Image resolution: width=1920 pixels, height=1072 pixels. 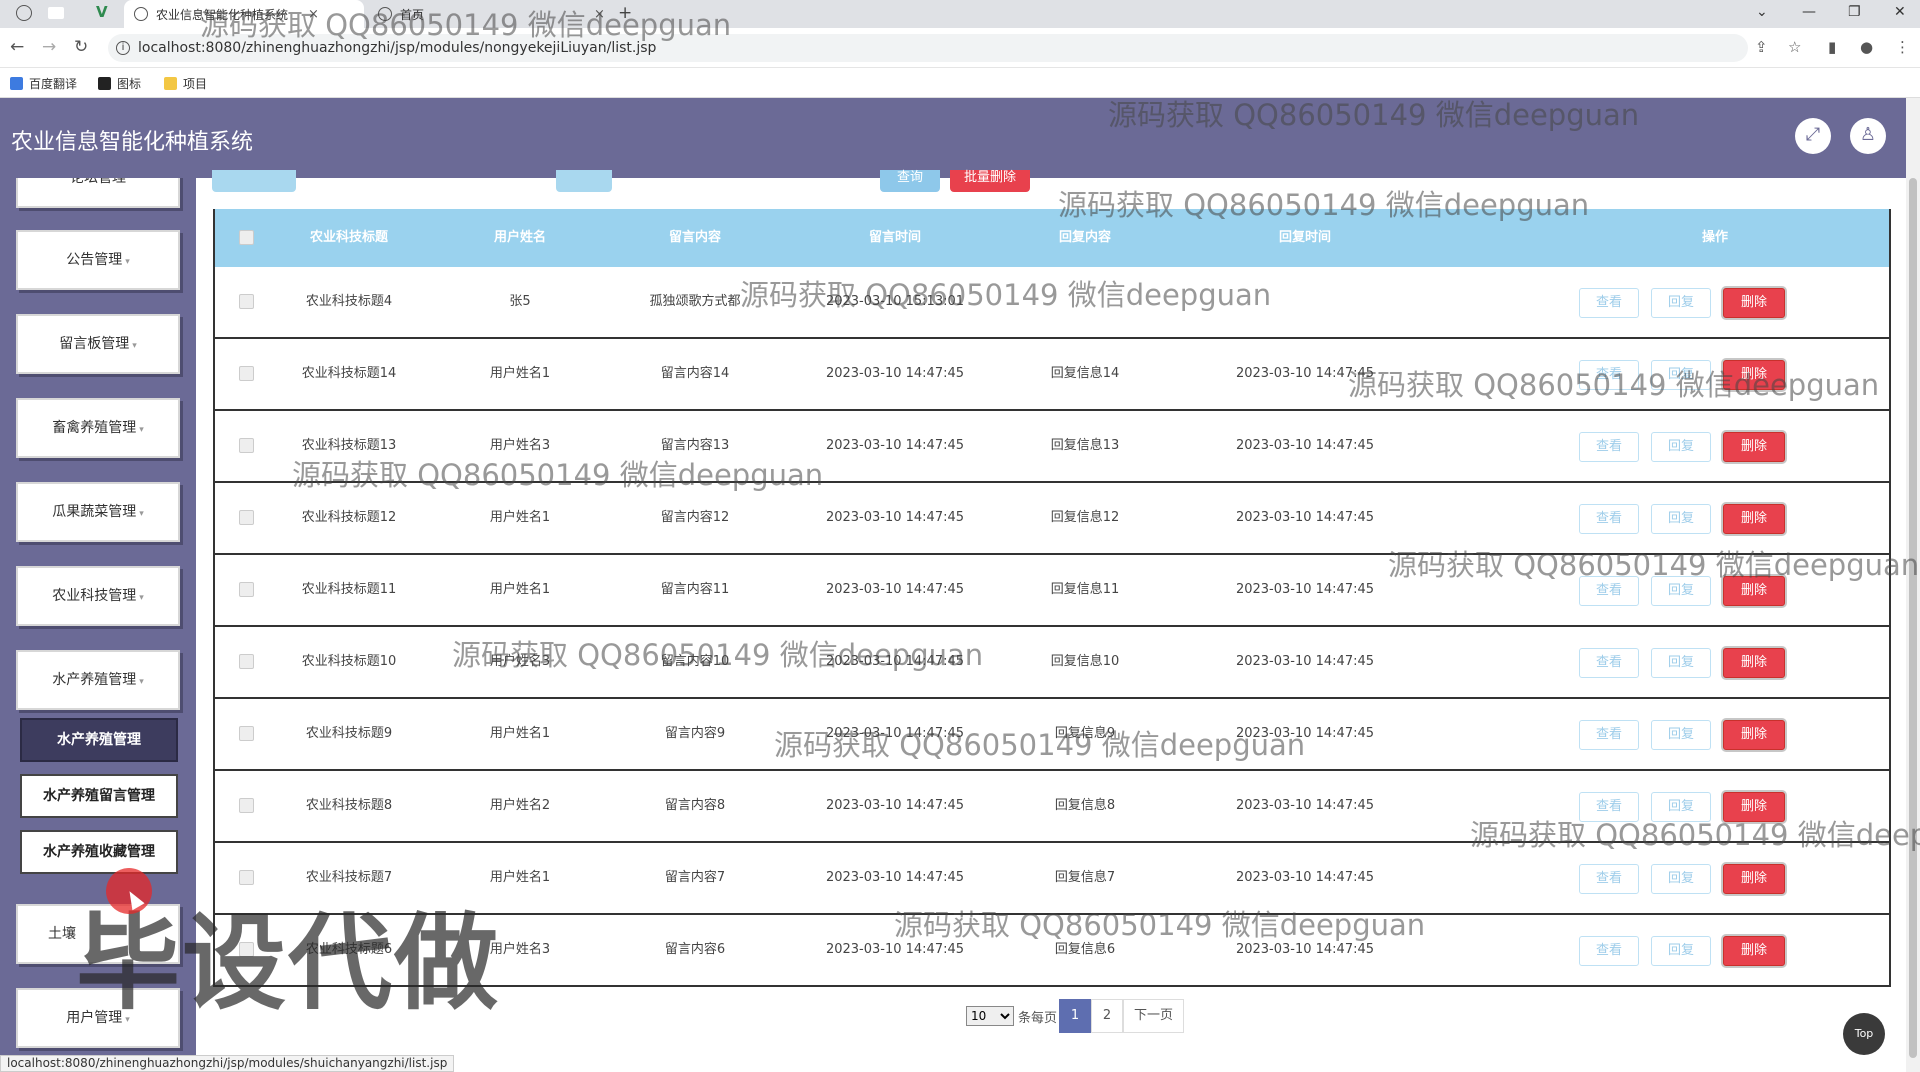 I want to click on sidebar-item-forum: 论坛管理, so click(x=98, y=193).